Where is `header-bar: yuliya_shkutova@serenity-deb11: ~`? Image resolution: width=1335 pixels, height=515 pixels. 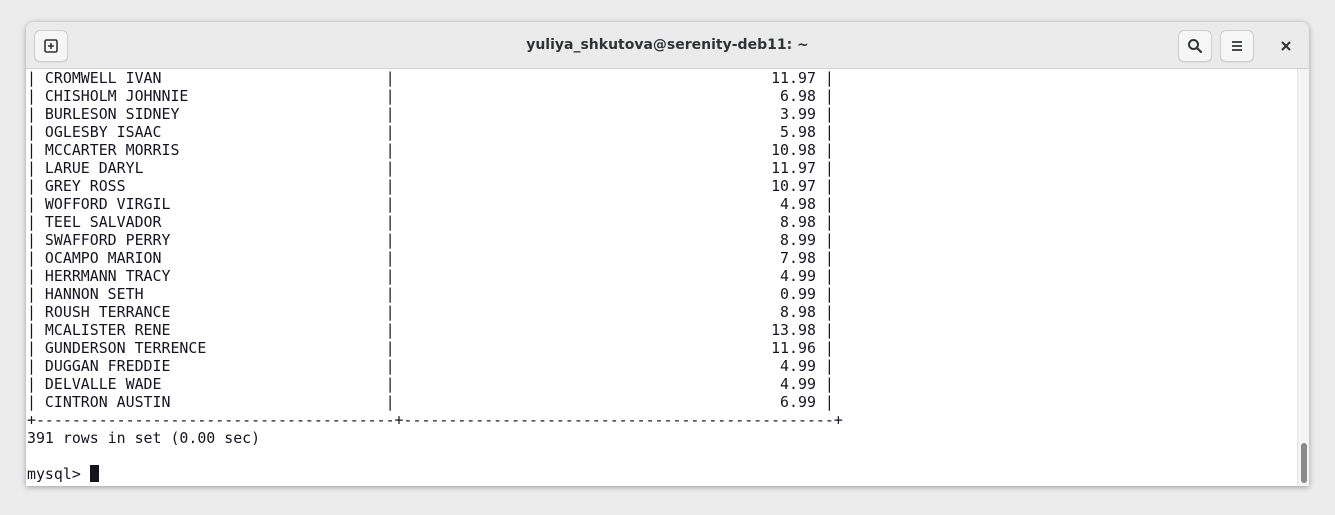 header-bar: yuliya_shkutova@serenity-deb11: ~ is located at coordinates (667, 45).